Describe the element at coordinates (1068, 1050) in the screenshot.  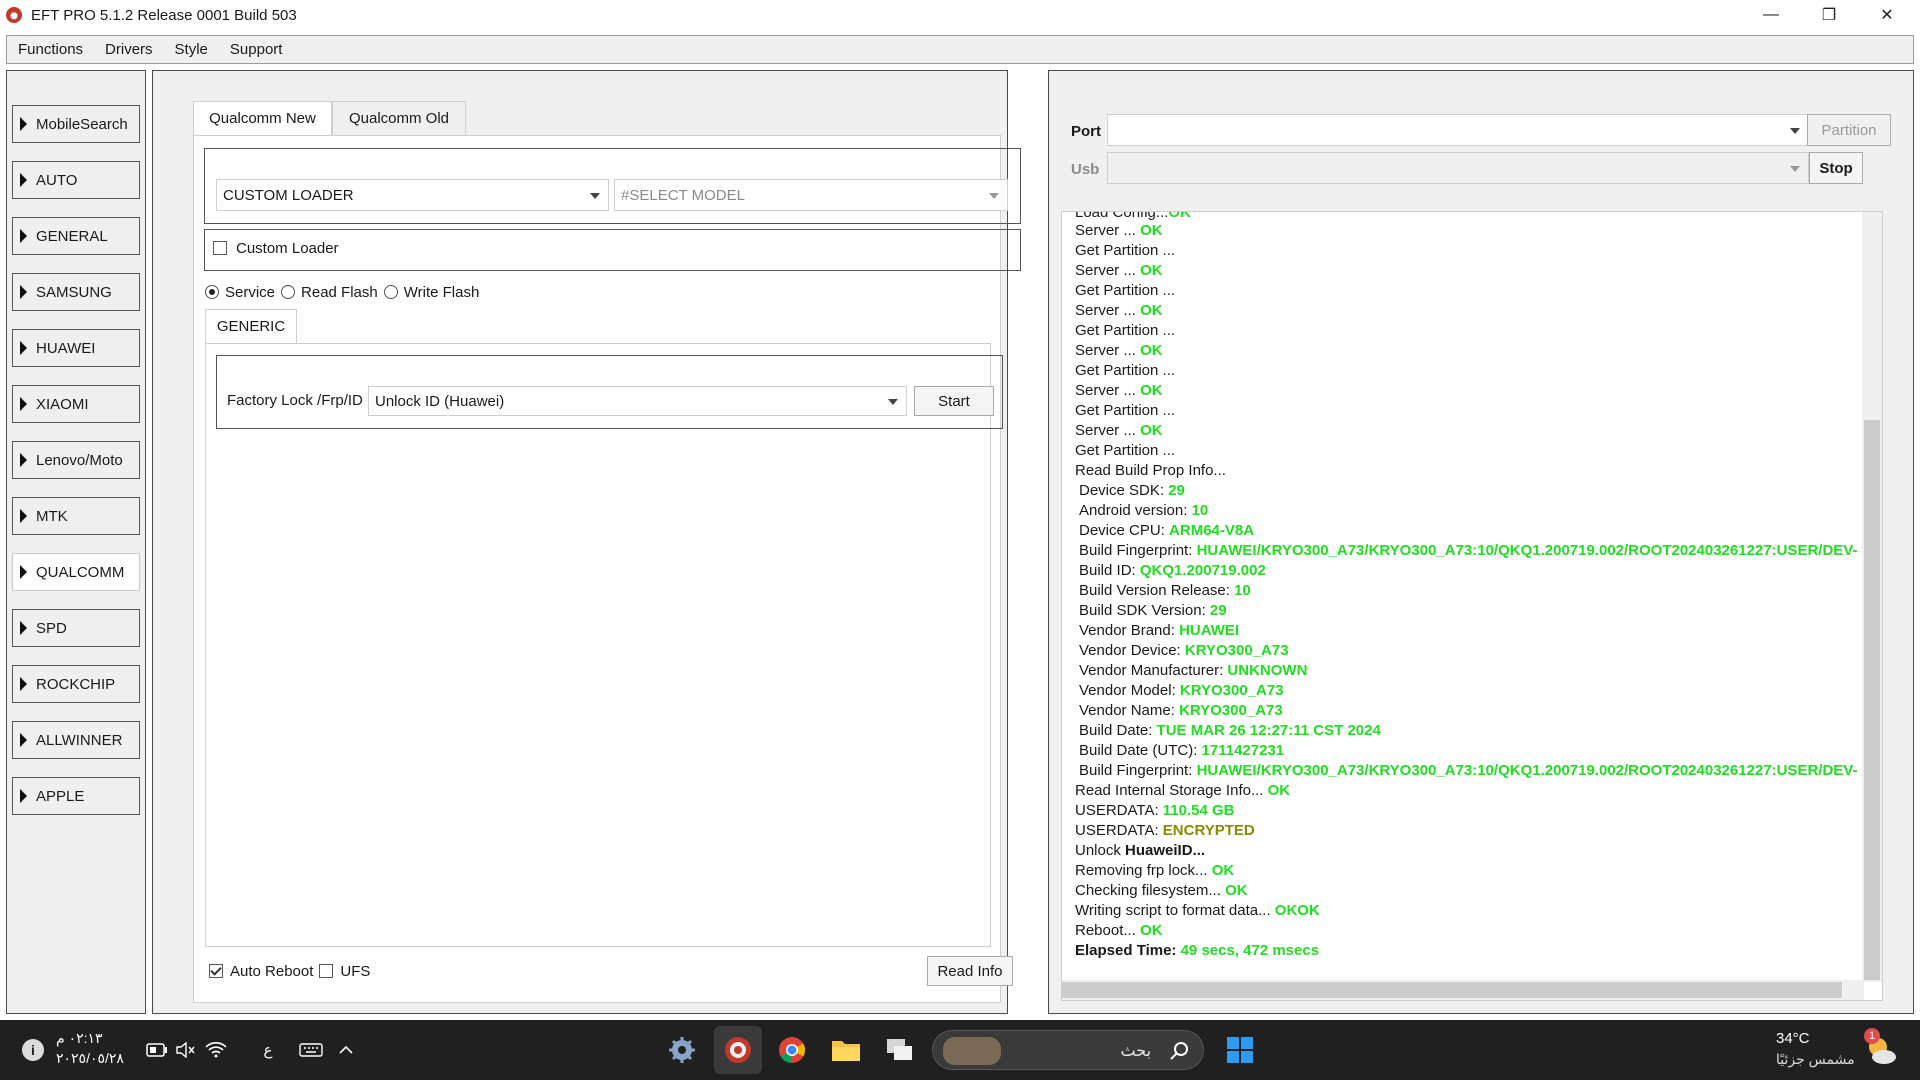
I see `taskbar-search: بحث` at that location.